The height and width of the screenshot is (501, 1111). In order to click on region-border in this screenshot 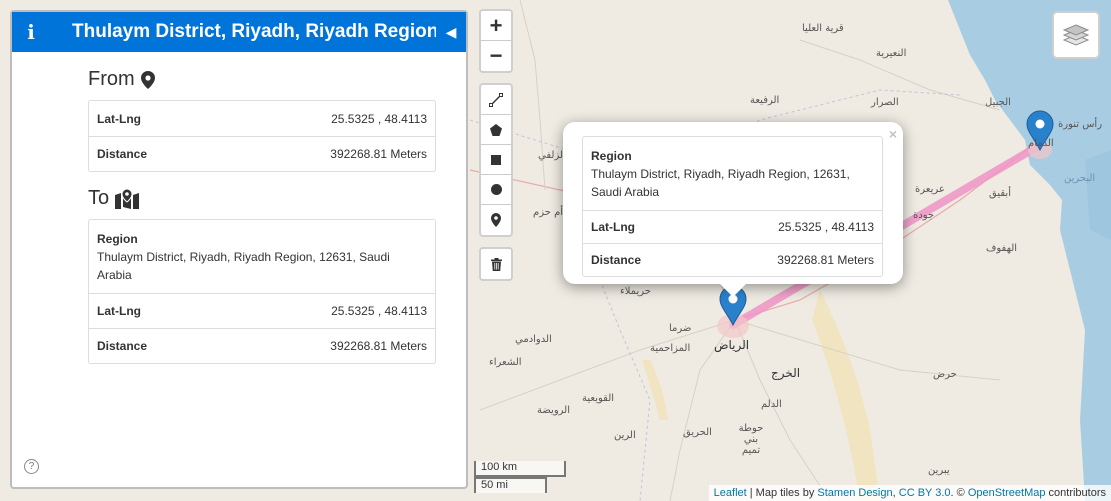, I will do `click(625, 390)`.